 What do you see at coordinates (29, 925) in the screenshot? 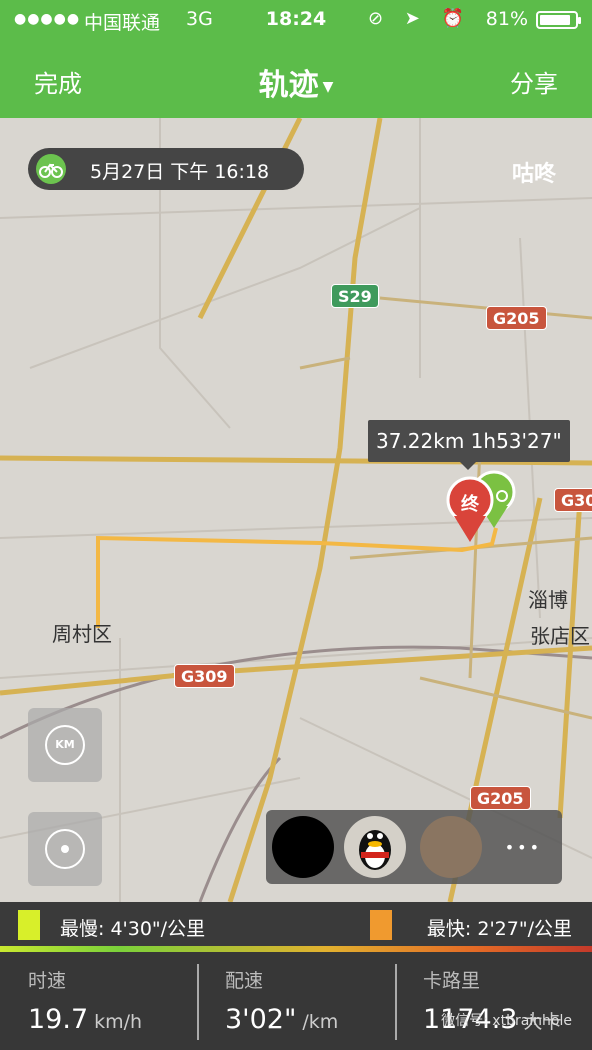
I see `slow-swatch` at bounding box center [29, 925].